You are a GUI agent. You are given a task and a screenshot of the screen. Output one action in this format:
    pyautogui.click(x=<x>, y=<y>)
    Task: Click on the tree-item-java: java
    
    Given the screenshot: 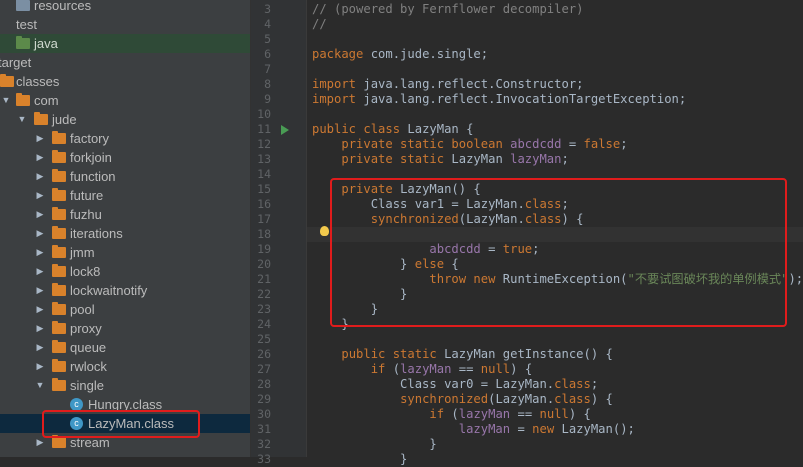 What is the action you would take?
    pyautogui.click(x=125, y=43)
    